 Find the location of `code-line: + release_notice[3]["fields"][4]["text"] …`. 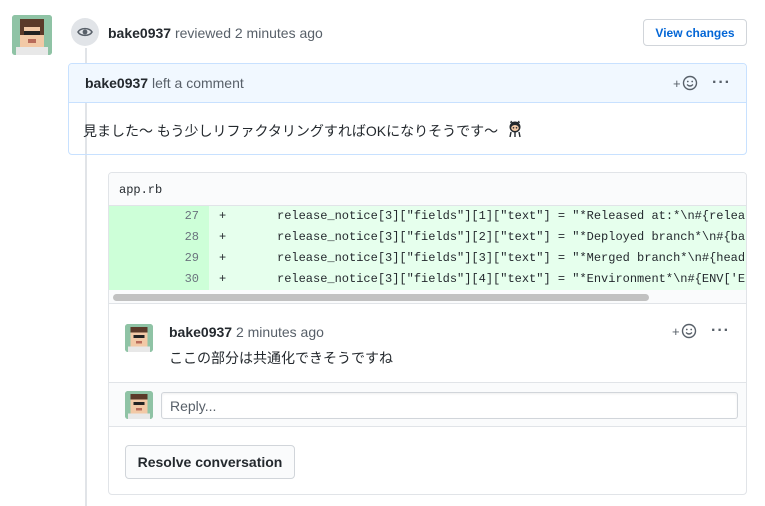

code-line: + release_notice[3]["fields"][4]["text"] … is located at coordinates (477, 279).